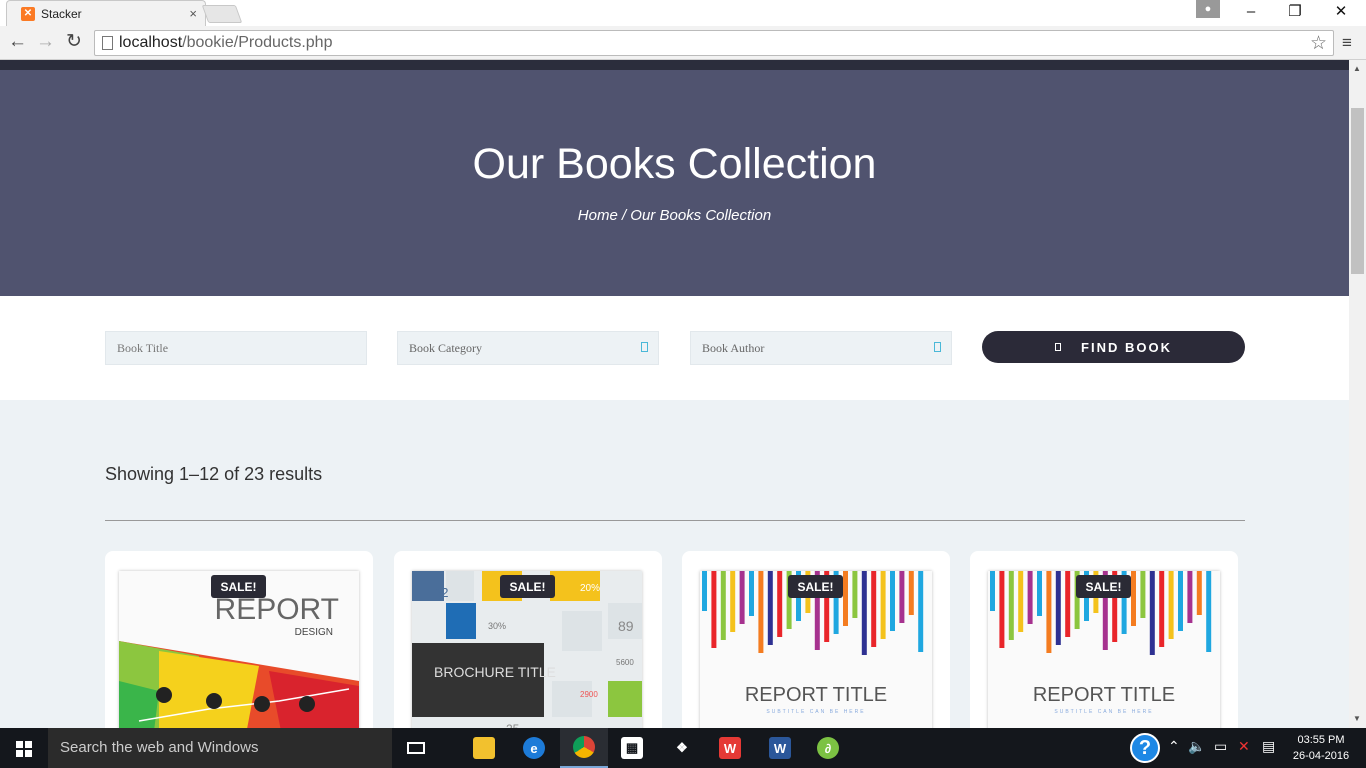 This screenshot has height=768, width=1366. Describe the element at coordinates (730, 748) in the screenshot. I see `wps-office-icon: W` at that location.